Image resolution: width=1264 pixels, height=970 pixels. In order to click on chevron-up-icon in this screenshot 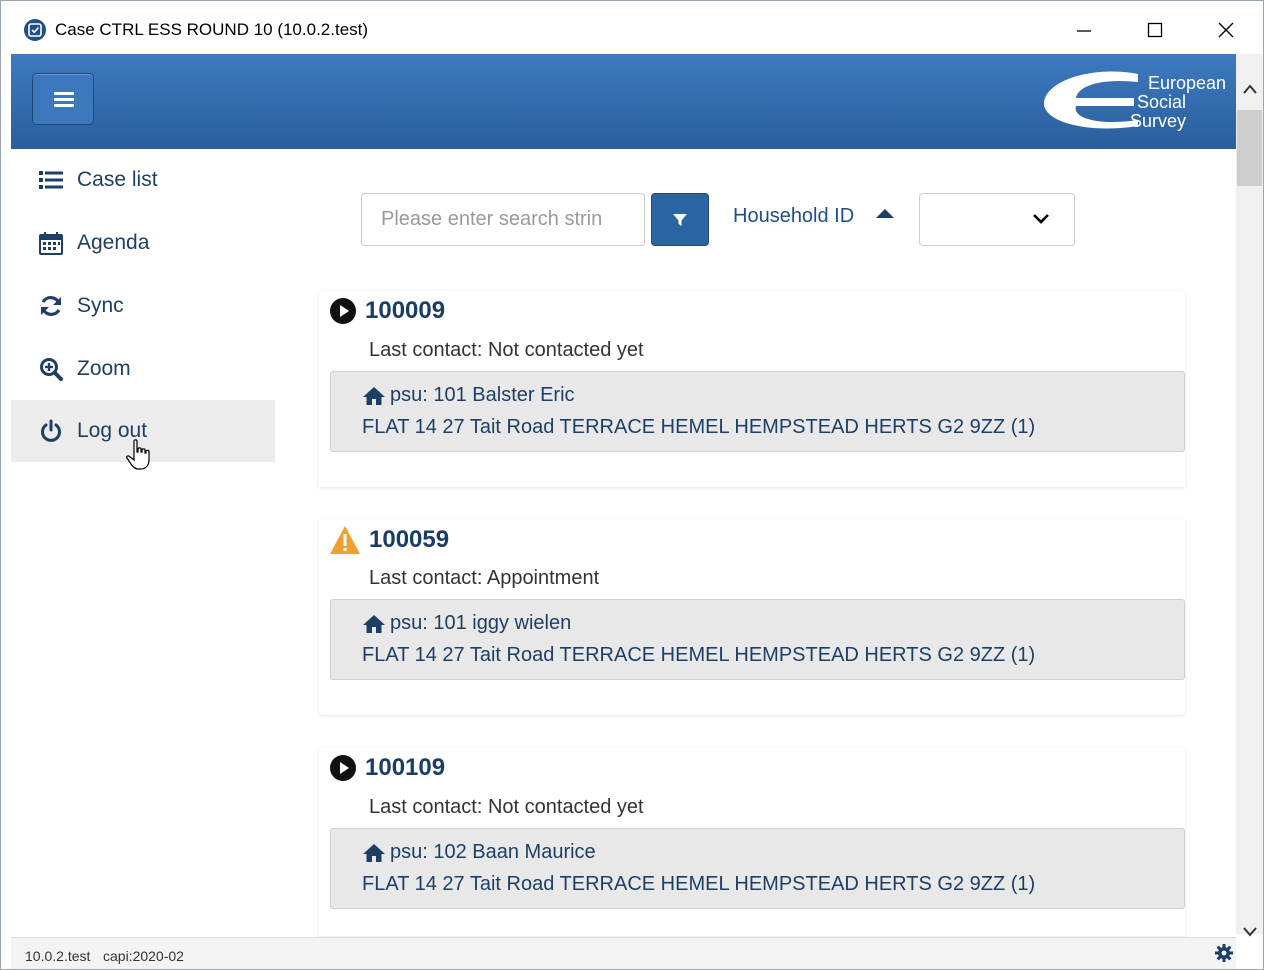, I will do `click(1249, 89)`.